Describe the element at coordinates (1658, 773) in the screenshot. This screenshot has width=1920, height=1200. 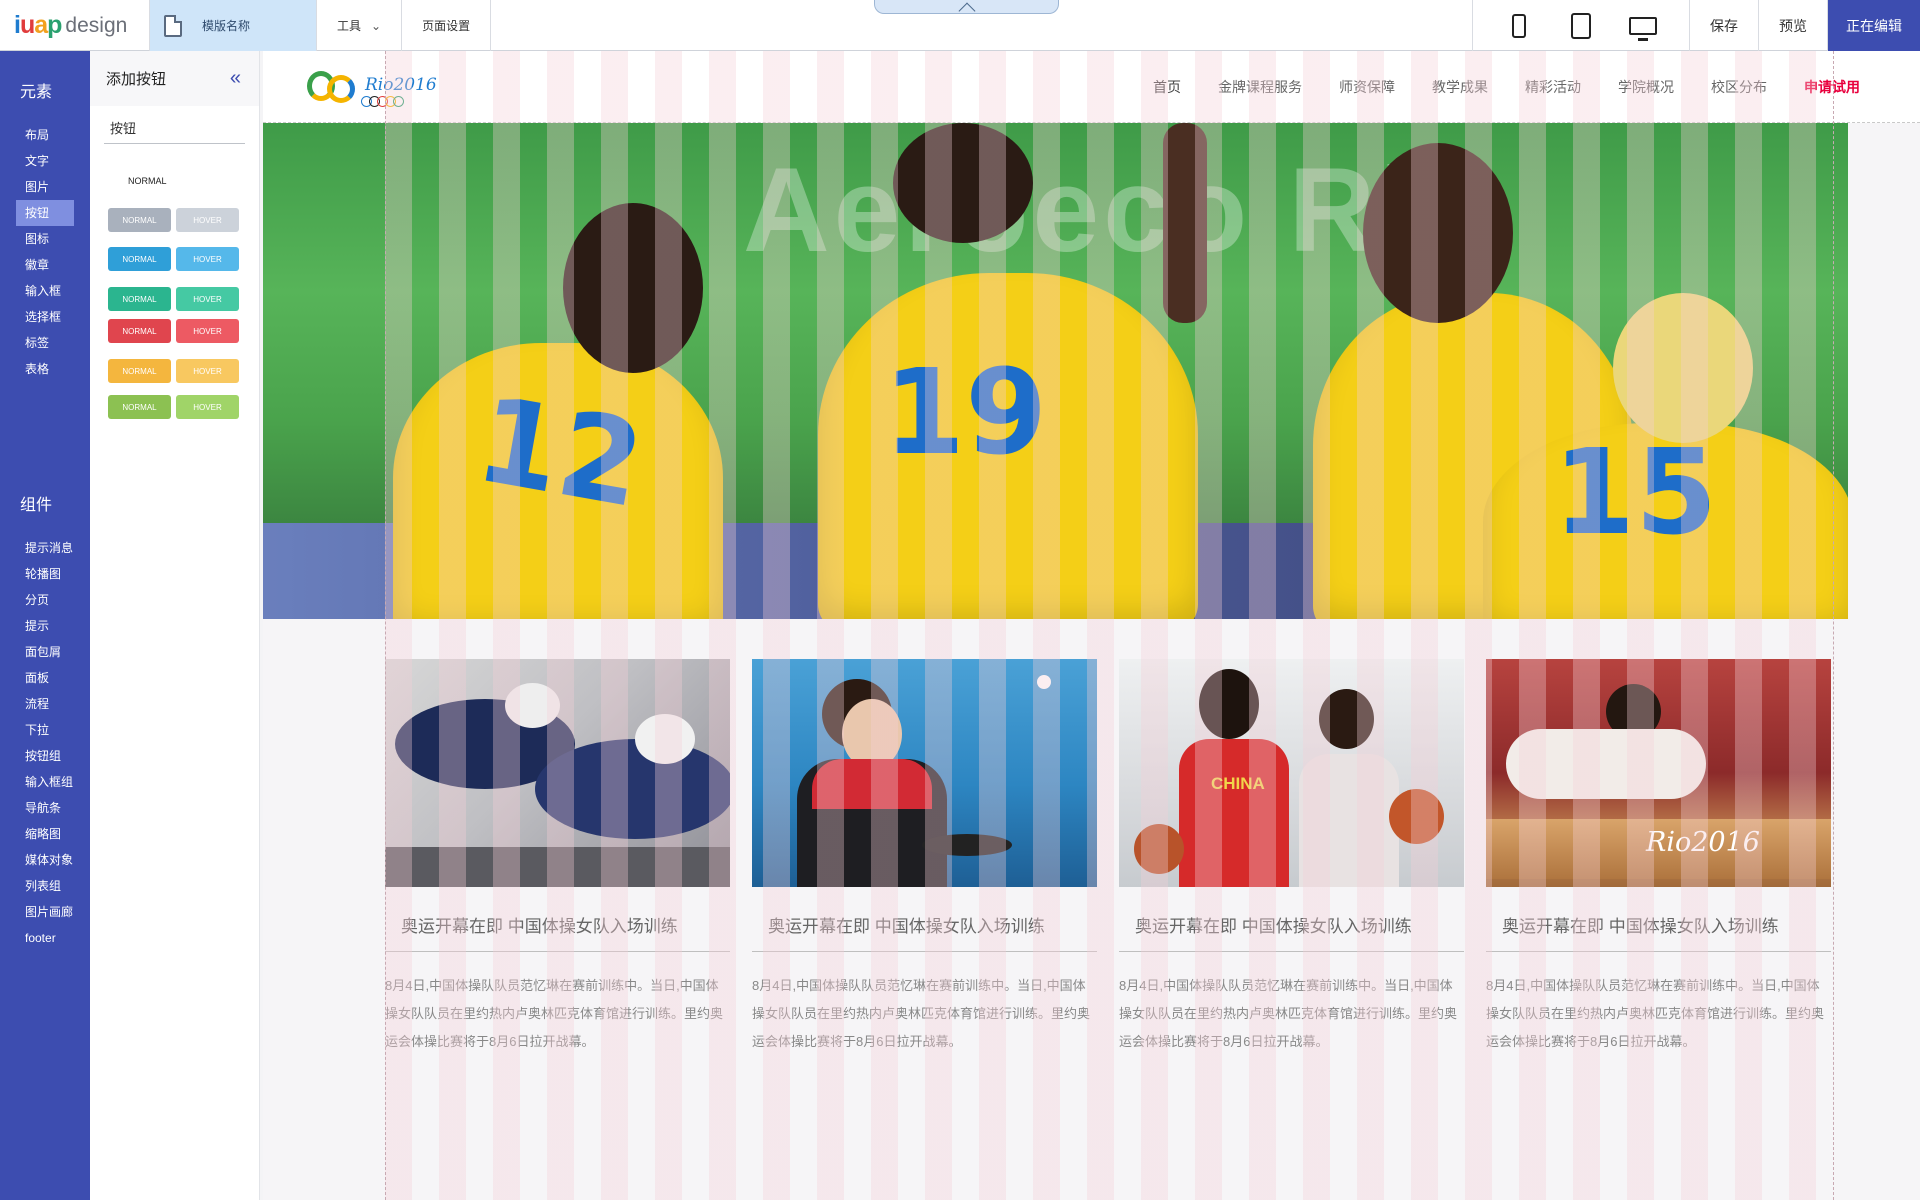
I see `gymnastics-photo: Rio2016` at that location.